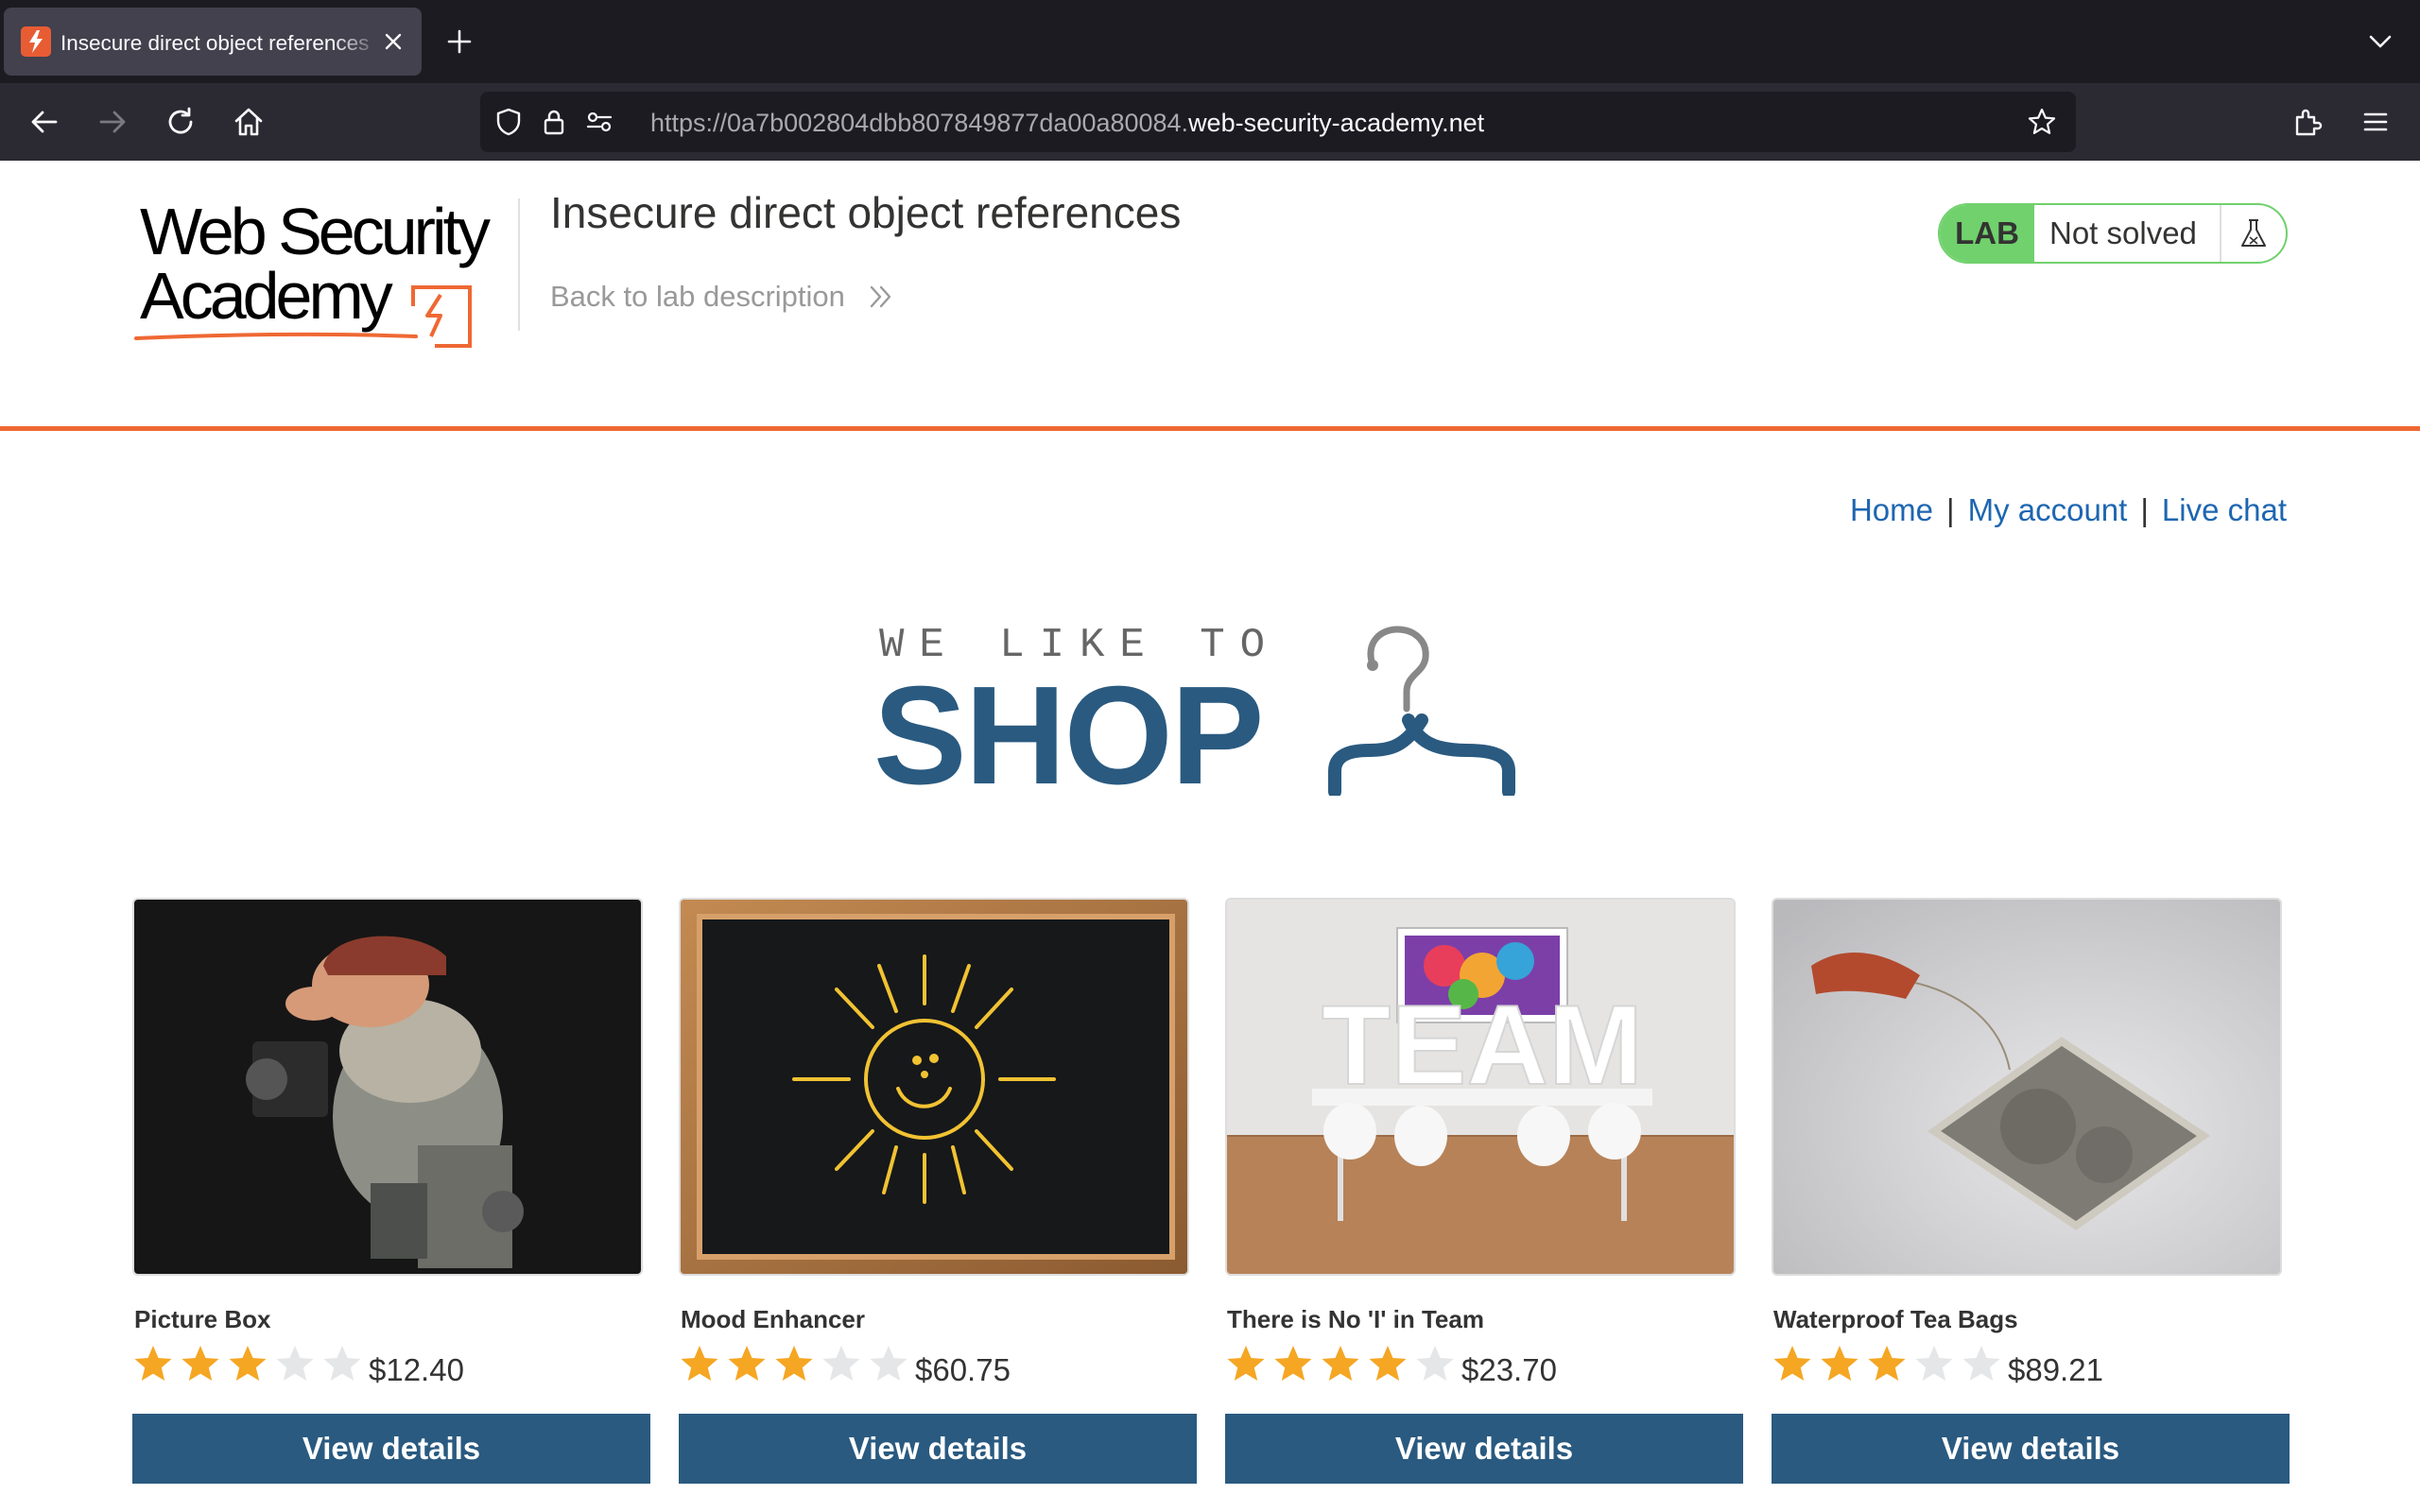 The width and height of the screenshot is (2420, 1512). I want to click on lab-status-text: Not solved, so click(2123, 232).